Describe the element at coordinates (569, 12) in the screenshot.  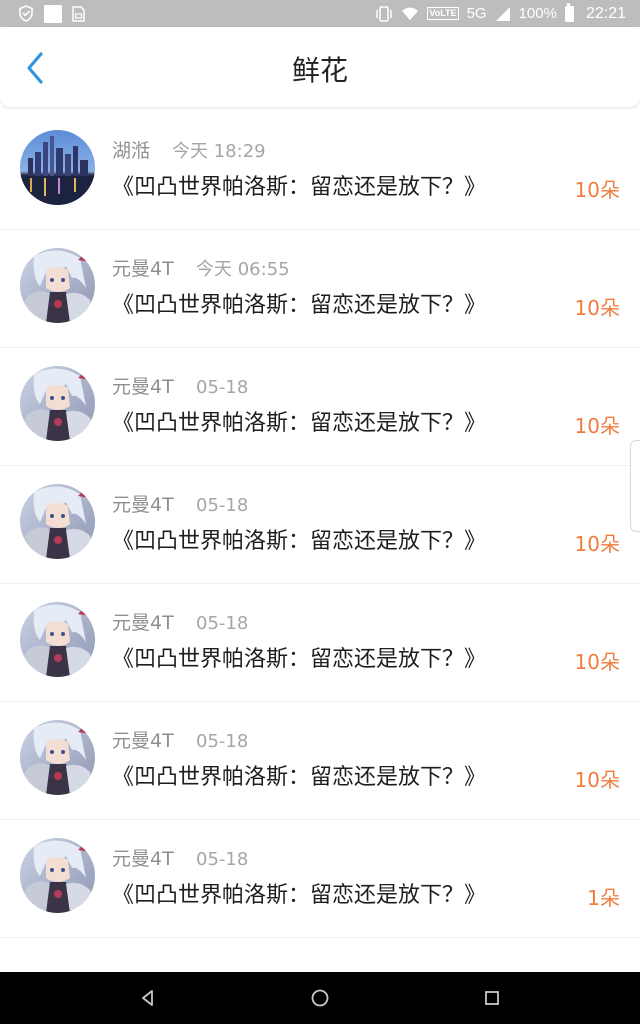
I see `battery-icon` at that location.